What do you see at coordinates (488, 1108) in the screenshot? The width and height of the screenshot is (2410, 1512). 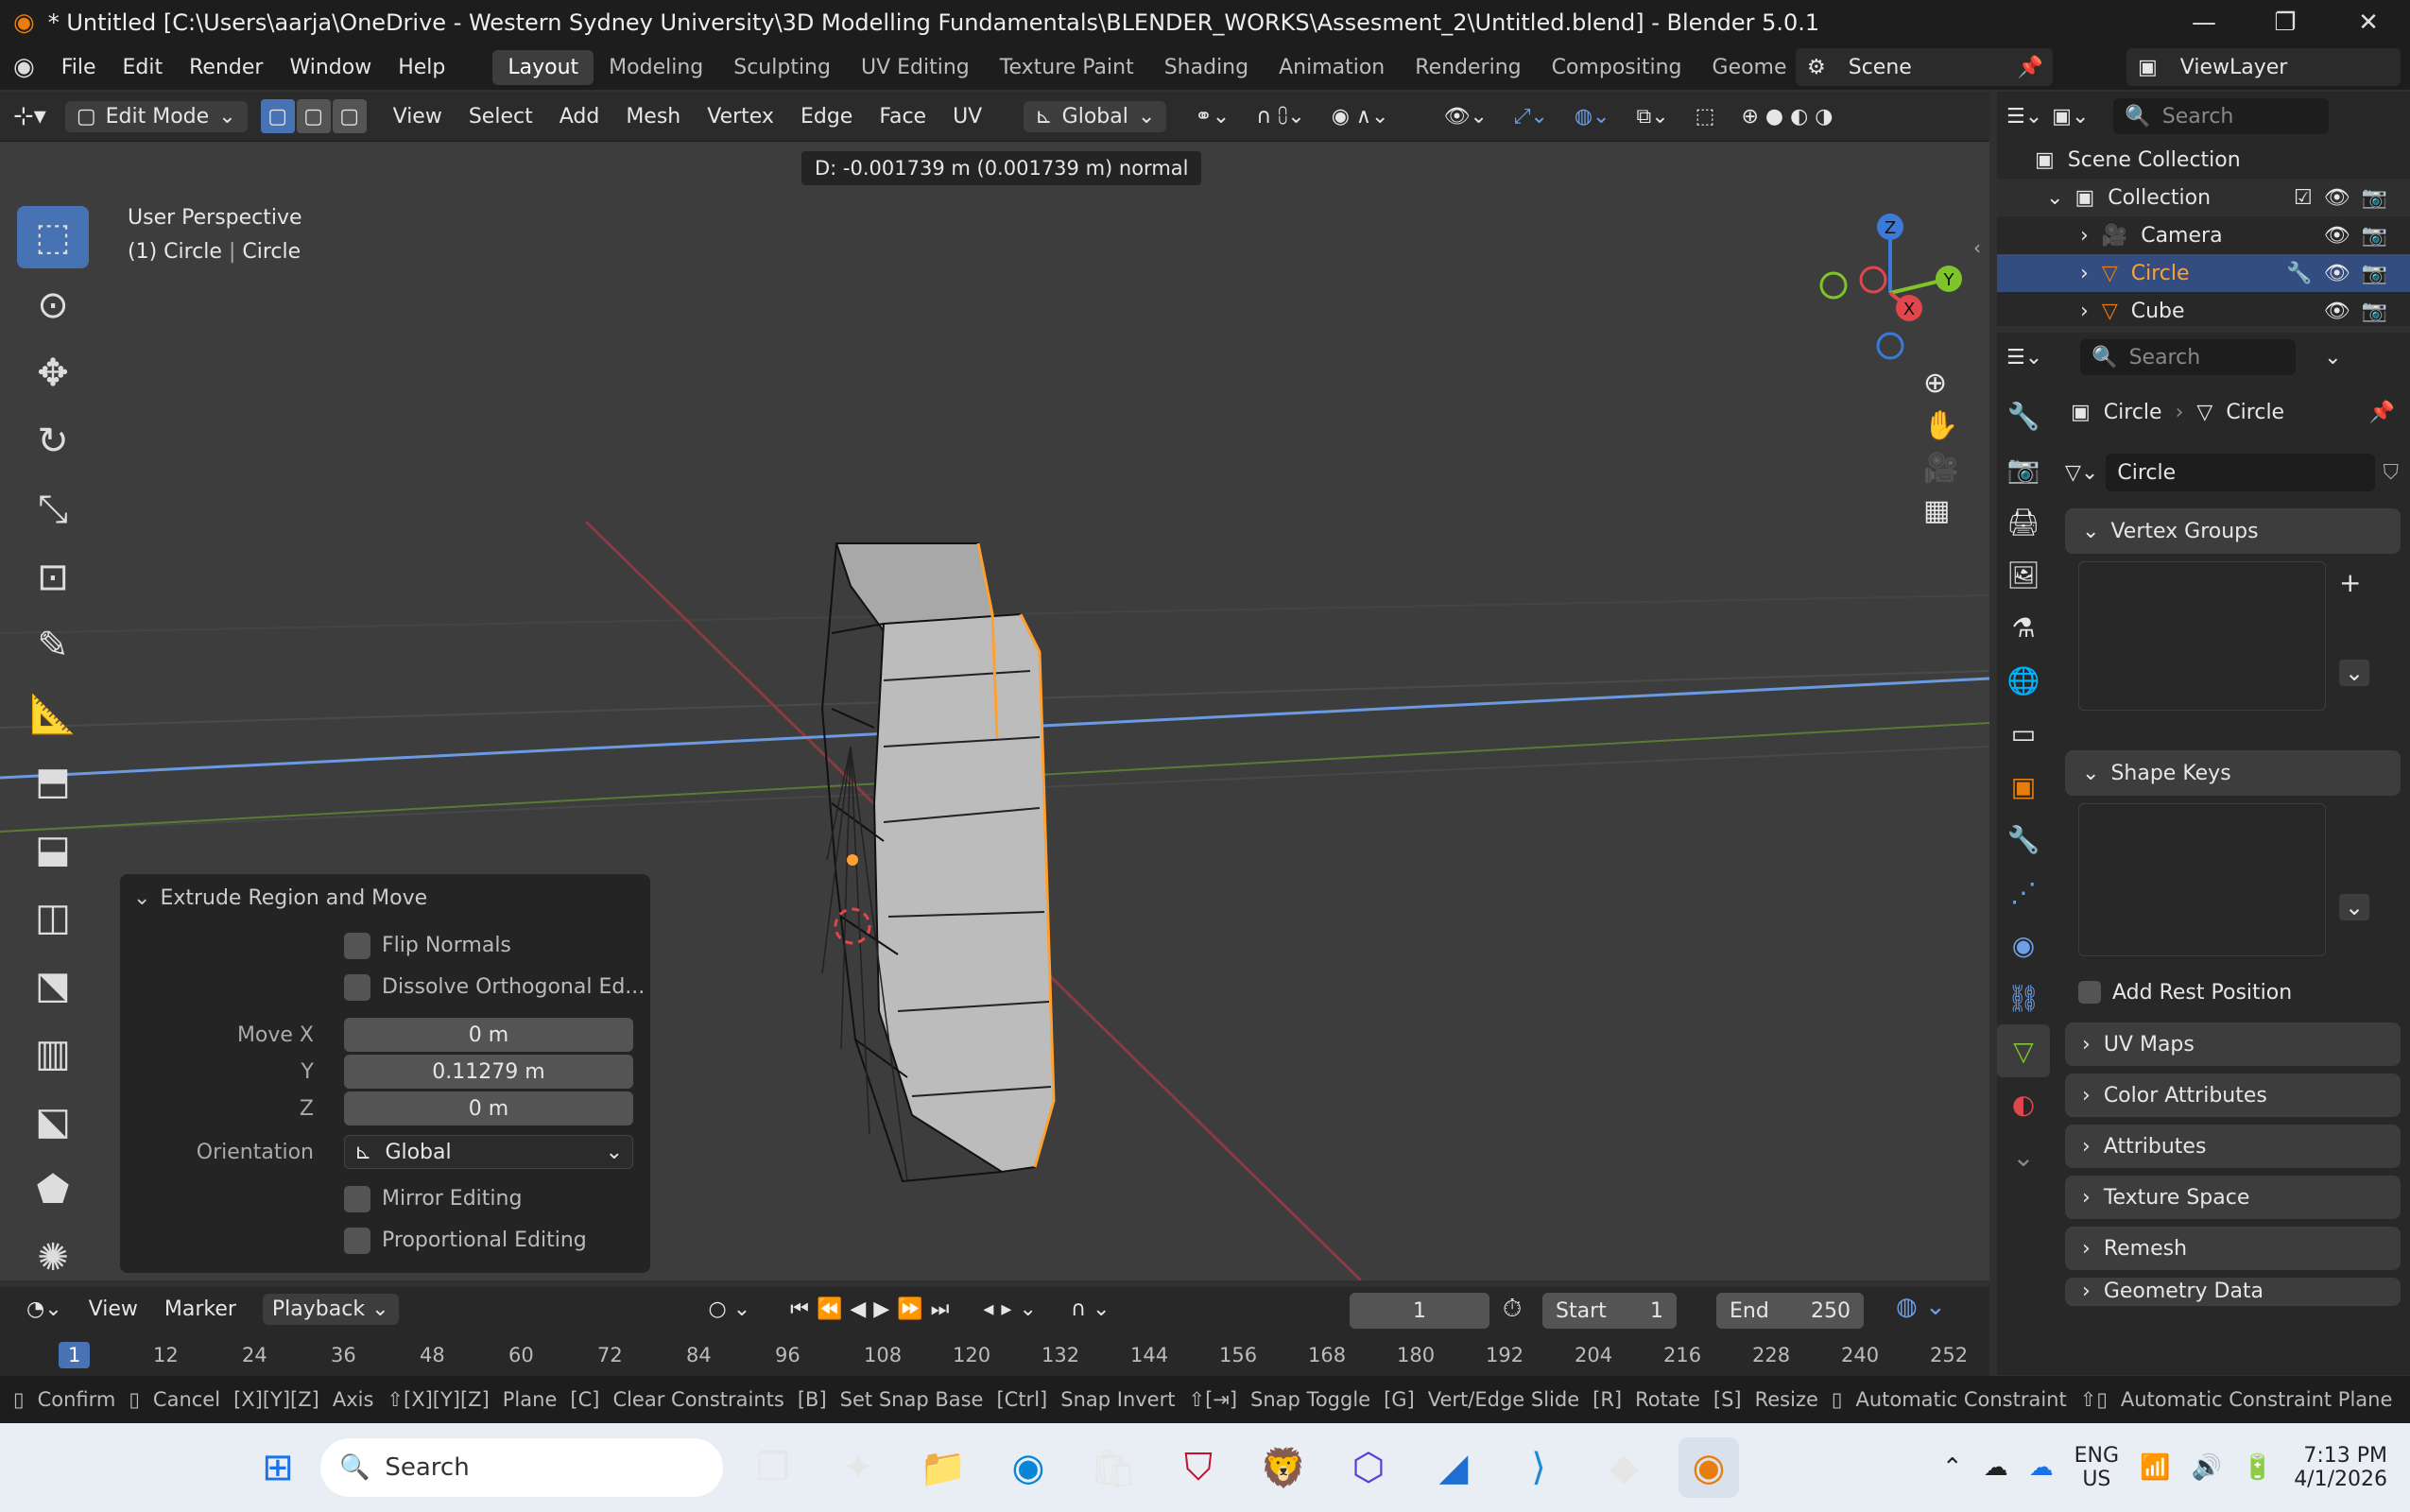 I see `move-z-field: 0 m` at bounding box center [488, 1108].